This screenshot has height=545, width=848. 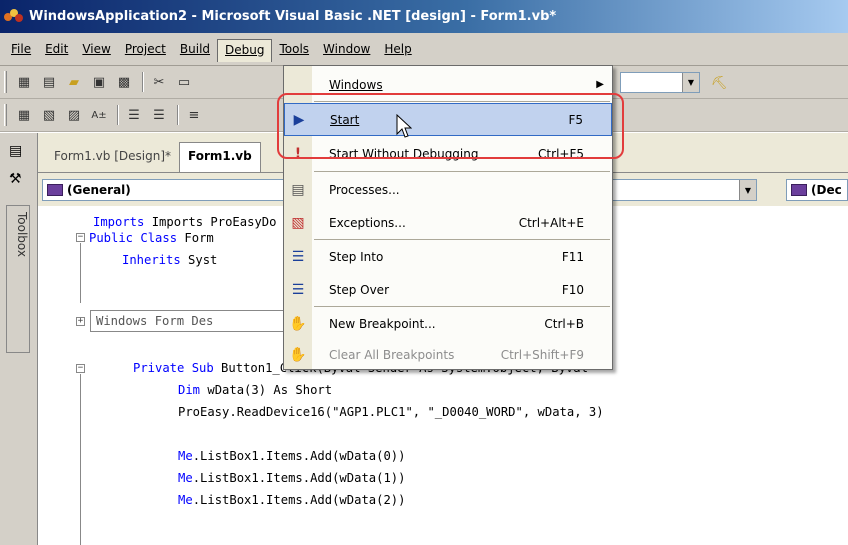 What do you see at coordinates (112, 157) in the screenshot?
I see `tab-form1-design: Form1.vb [Design]*` at bounding box center [112, 157].